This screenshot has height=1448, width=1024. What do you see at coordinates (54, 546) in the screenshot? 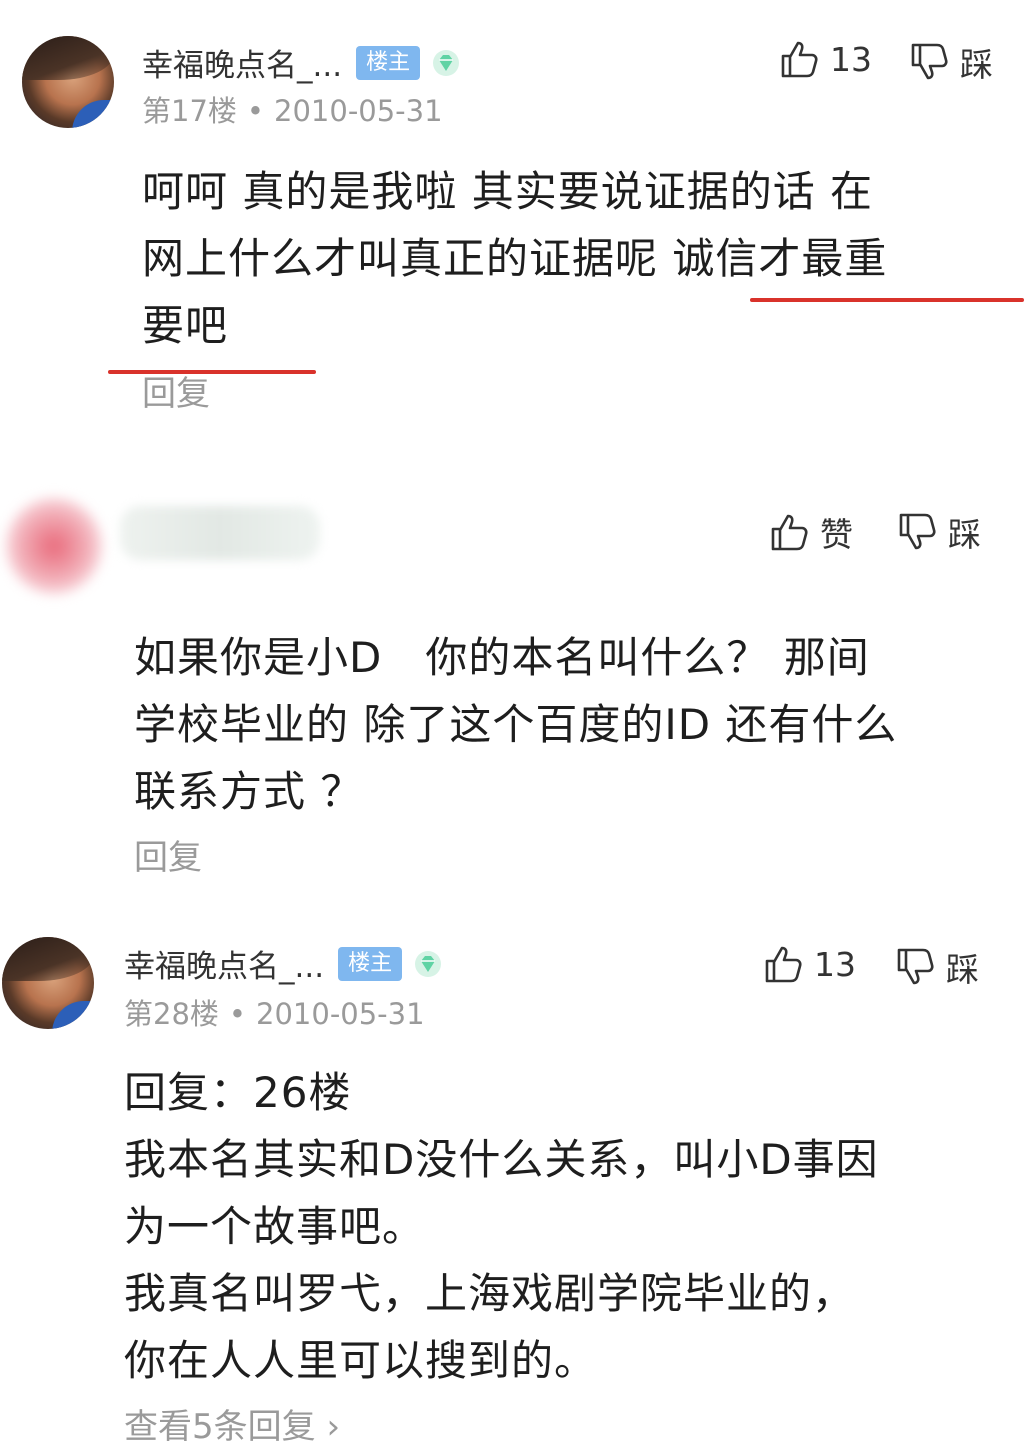
I see `avatar-blurred` at bounding box center [54, 546].